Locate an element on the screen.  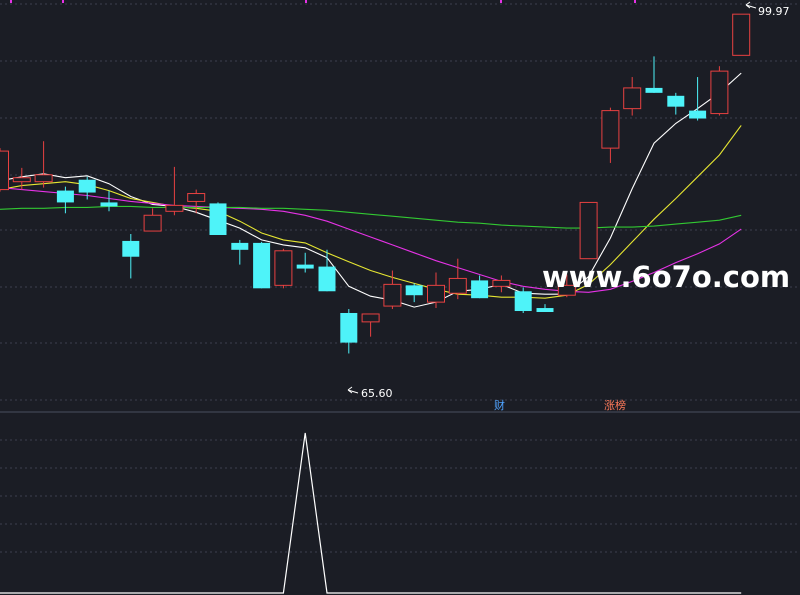
event-marker-cai: 财 is located at coordinates (499, 405).